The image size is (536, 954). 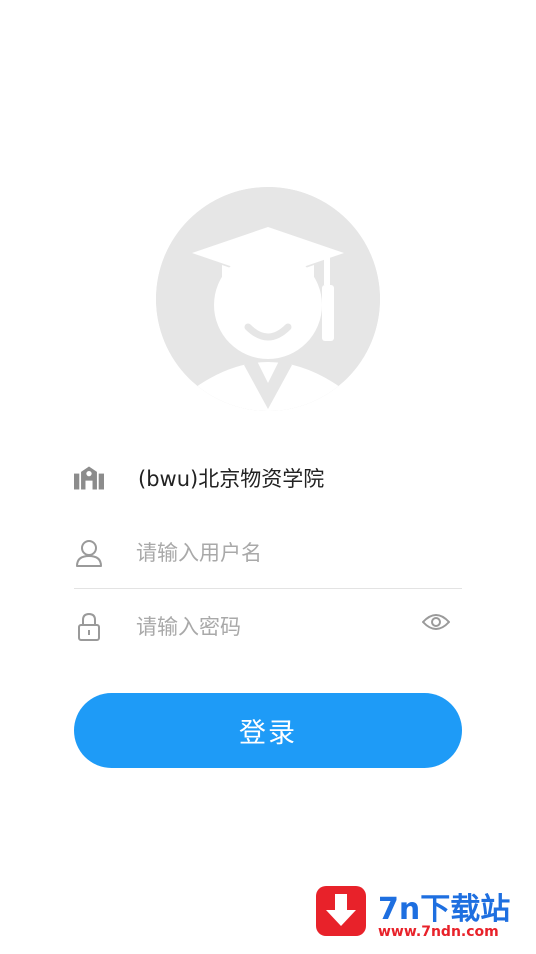 I want to click on graduate-avatar-icon, so click(x=268, y=299).